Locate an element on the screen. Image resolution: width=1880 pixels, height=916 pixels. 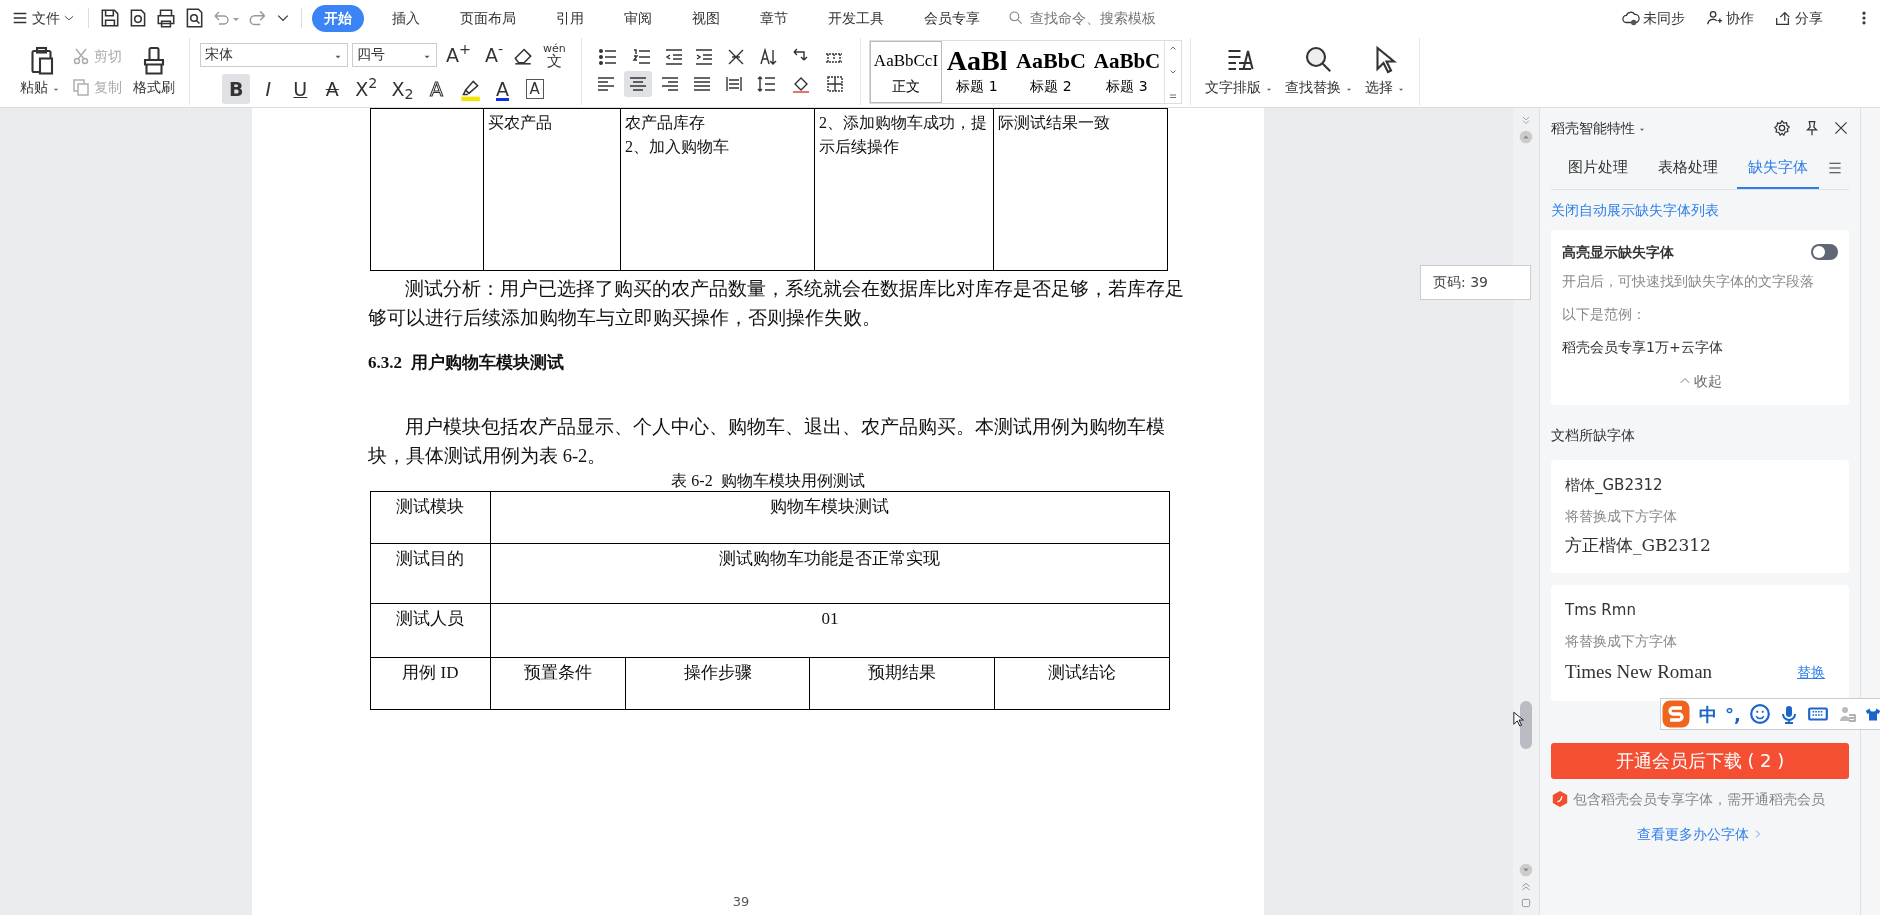
table-cell: 农产品库存 2、加入购物车 is located at coordinates (717, 189).